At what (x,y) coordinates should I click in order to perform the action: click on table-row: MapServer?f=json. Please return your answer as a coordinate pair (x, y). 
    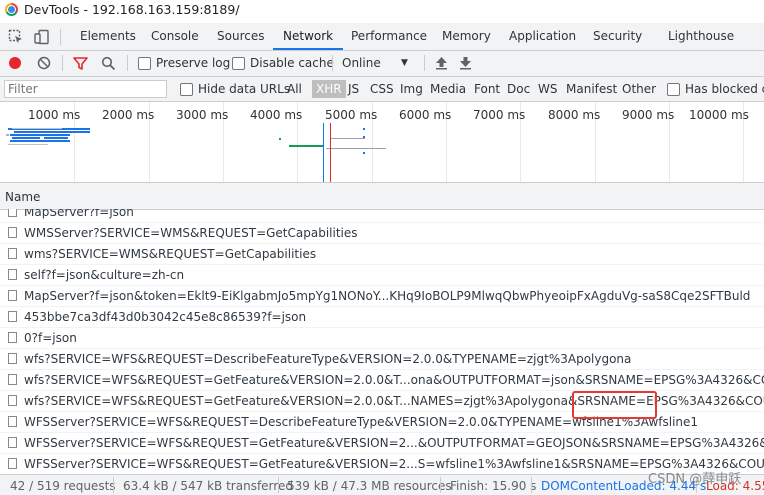
    Looking at the image, I should click on (382, 216).